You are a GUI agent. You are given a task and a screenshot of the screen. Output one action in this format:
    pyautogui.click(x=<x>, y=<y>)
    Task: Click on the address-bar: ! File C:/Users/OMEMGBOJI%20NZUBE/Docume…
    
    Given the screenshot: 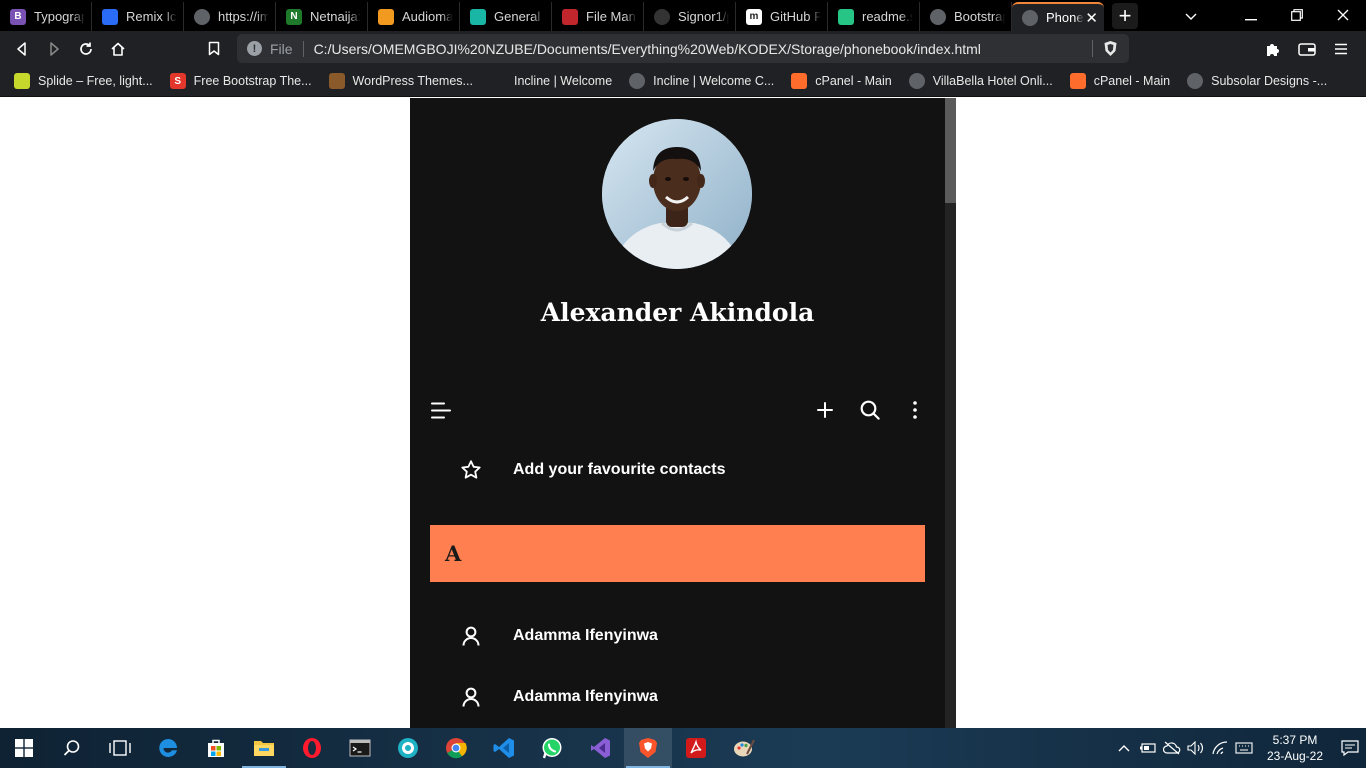 What is the action you would take?
    pyautogui.click(x=683, y=48)
    